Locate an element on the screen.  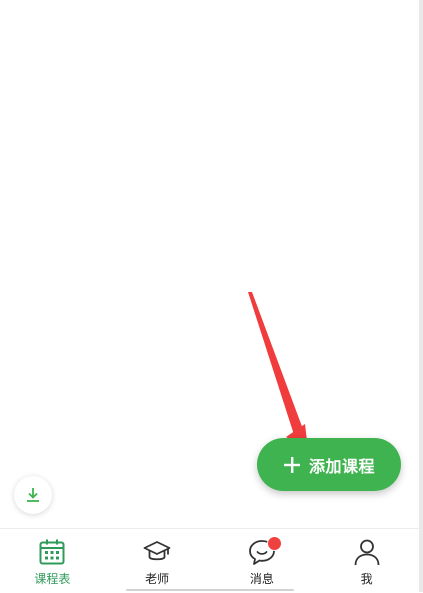
tab-schedule: 课程表 is located at coordinates (52, 561).